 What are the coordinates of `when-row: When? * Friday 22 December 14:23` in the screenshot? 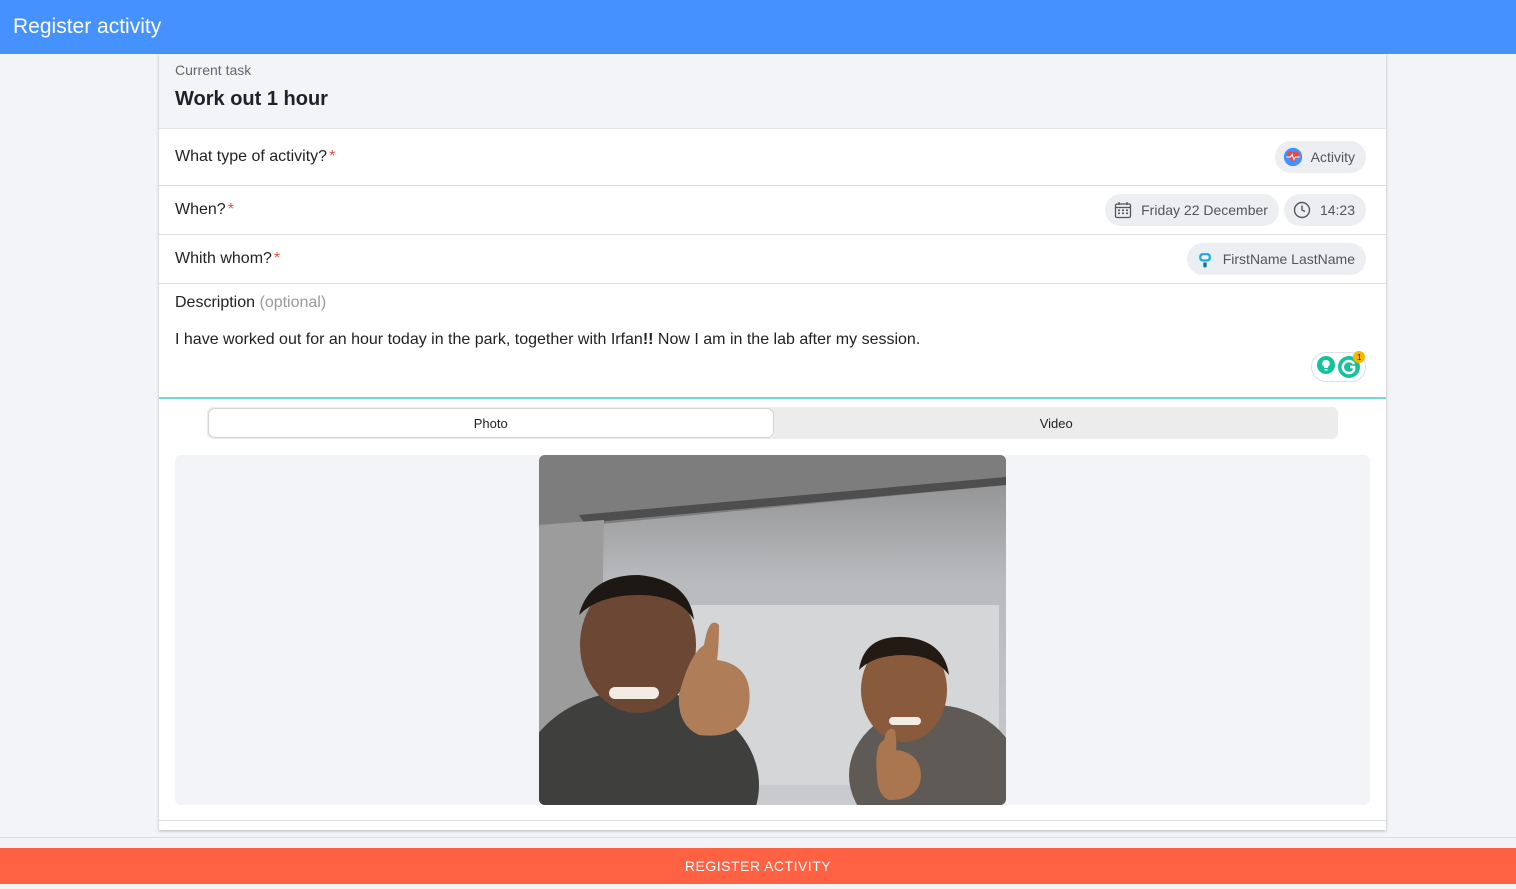 It's located at (772, 210).